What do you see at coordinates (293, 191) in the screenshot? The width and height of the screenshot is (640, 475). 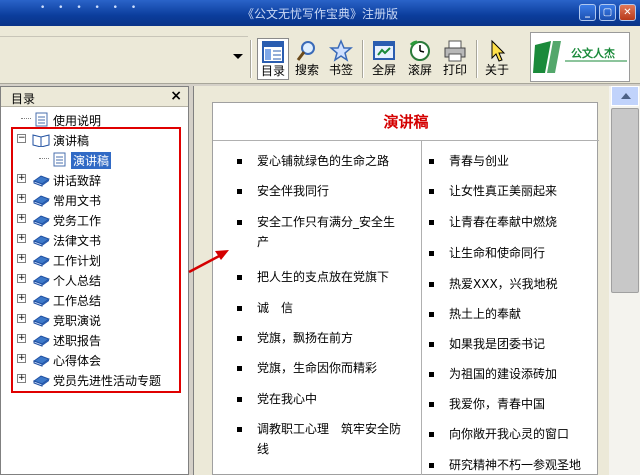 I see `article-title: 安全伴我同行` at bounding box center [293, 191].